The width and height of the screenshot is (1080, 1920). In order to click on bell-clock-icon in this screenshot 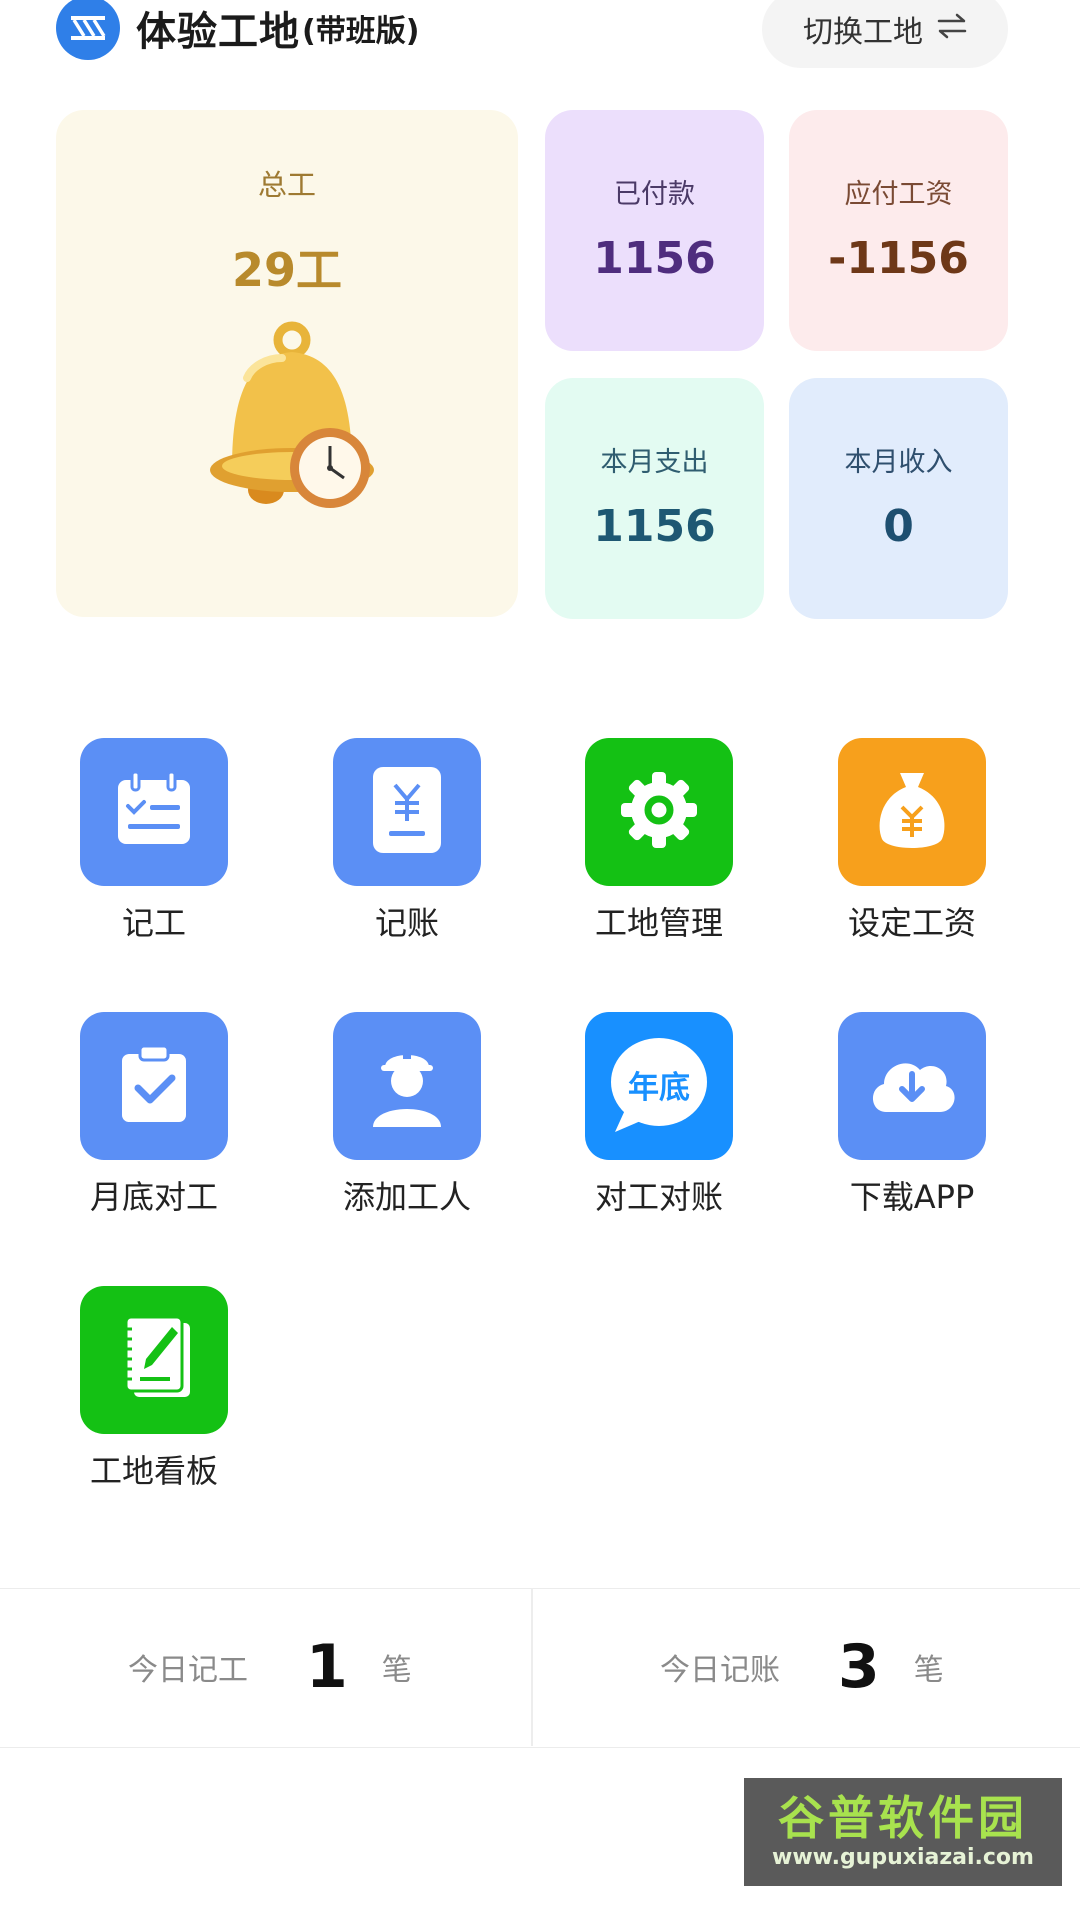, I will do `click(287, 420)`.